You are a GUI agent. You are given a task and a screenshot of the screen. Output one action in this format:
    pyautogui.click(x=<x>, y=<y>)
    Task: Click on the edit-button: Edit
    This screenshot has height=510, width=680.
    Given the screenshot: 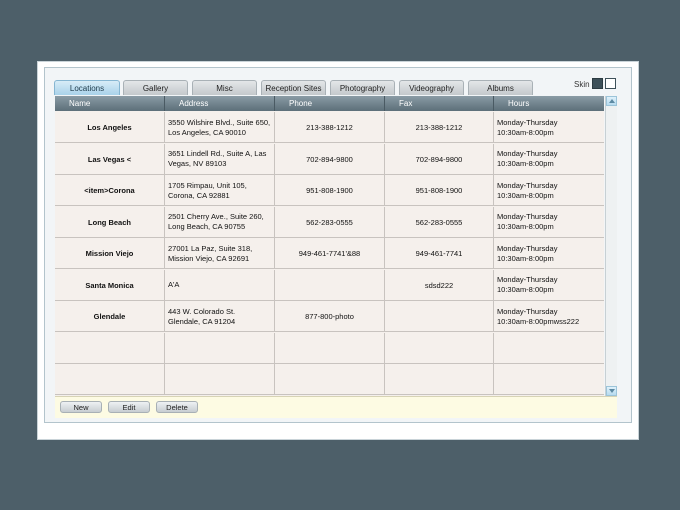 What is the action you would take?
    pyautogui.click(x=129, y=407)
    